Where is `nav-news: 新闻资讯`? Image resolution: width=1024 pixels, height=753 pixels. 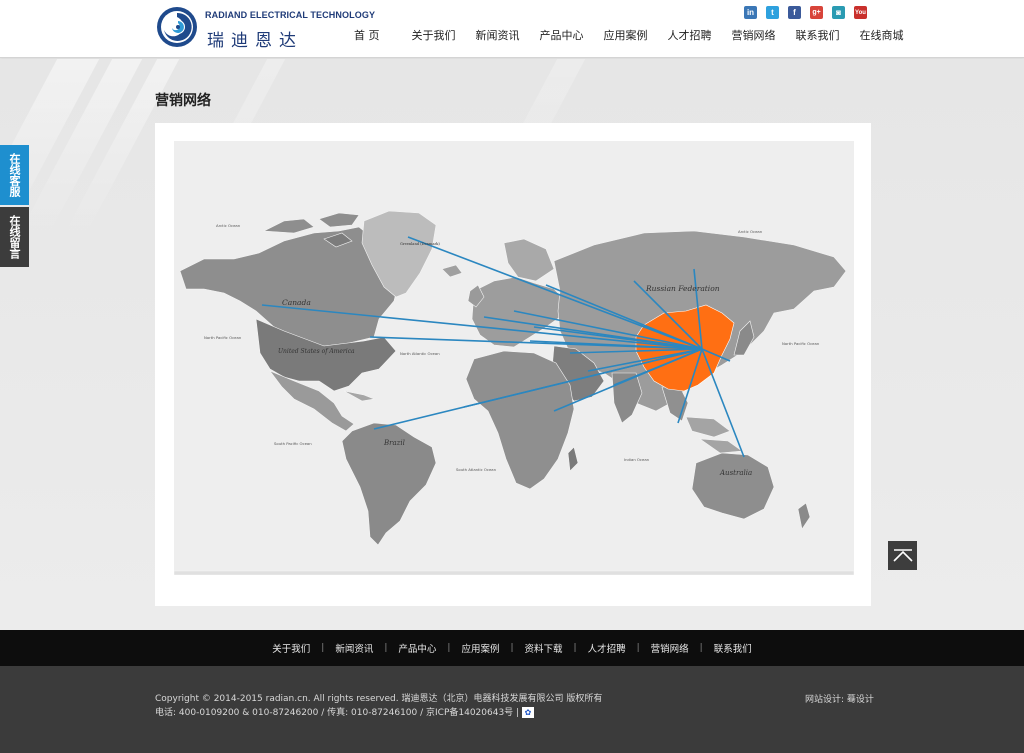
nav-news: 新闻资讯 is located at coordinates (498, 35).